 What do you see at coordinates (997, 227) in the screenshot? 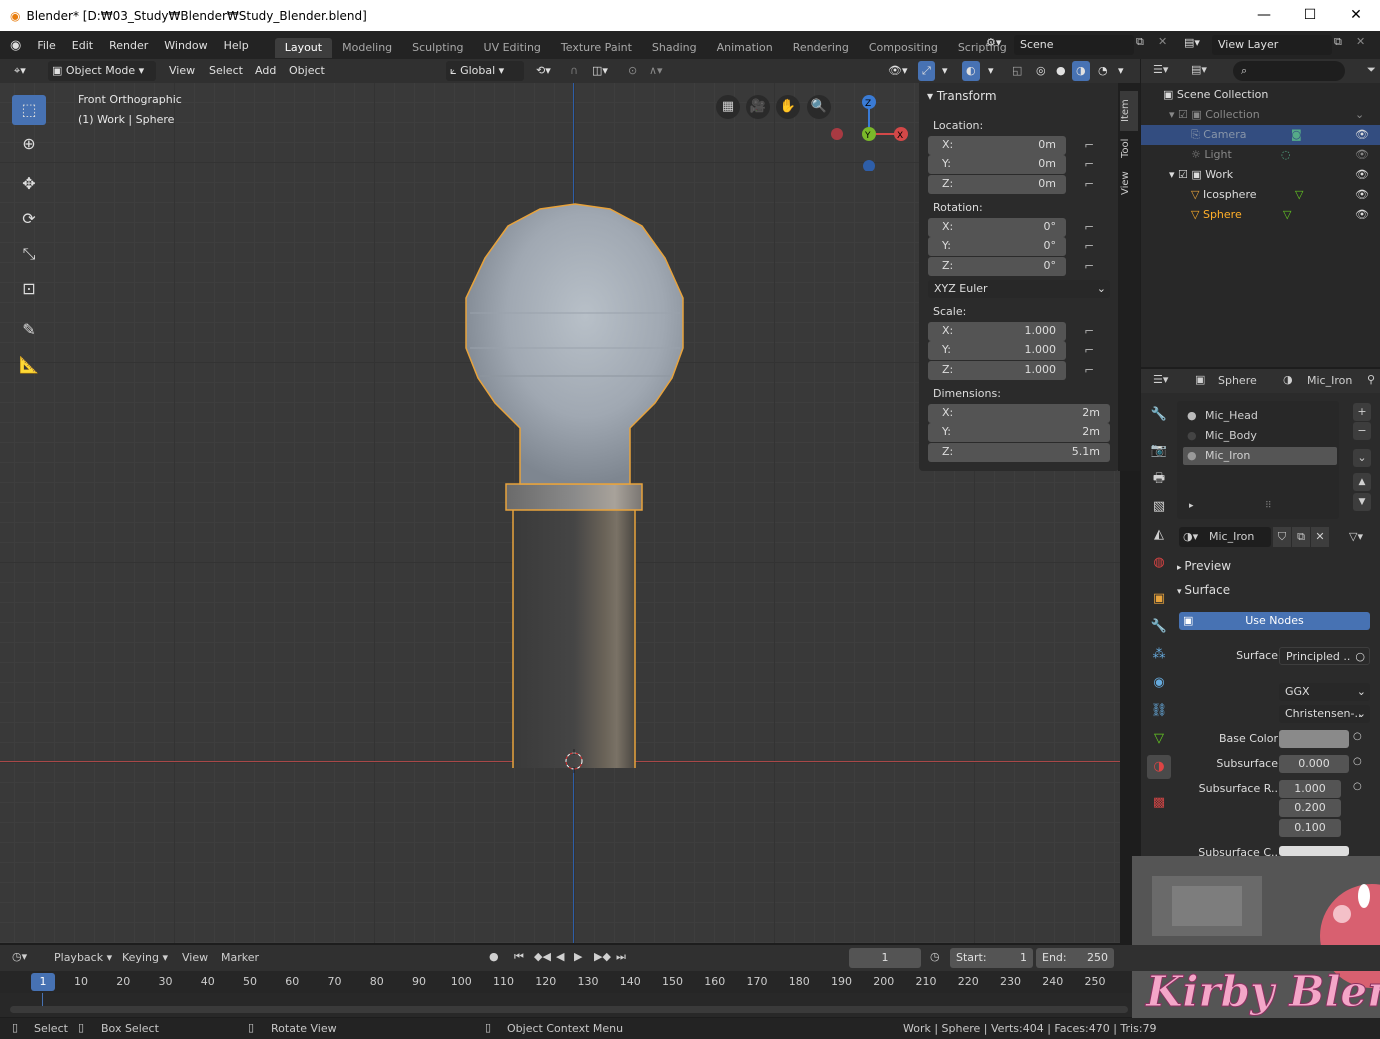
I see `rotation-x-field: X: 0°` at bounding box center [997, 227].